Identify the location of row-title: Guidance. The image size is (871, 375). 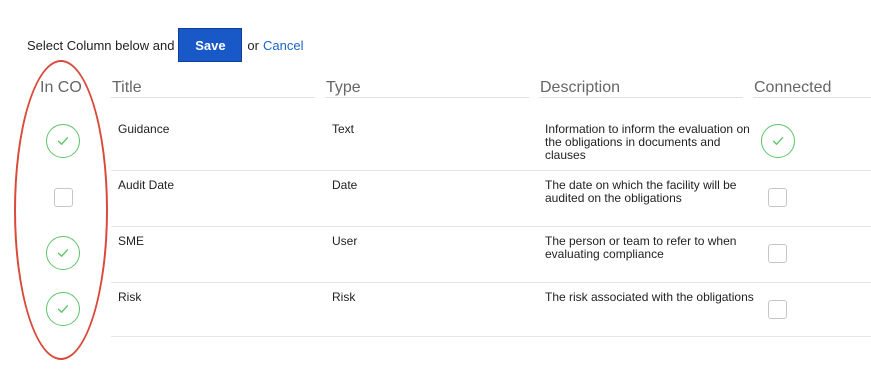
(144, 129).